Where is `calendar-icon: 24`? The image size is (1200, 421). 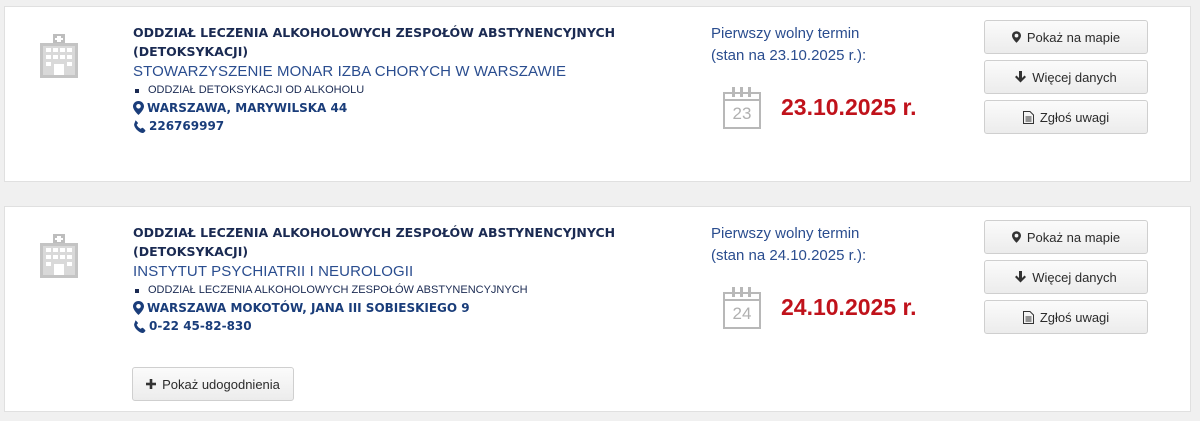
calendar-icon: 24 is located at coordinates (742, 307).